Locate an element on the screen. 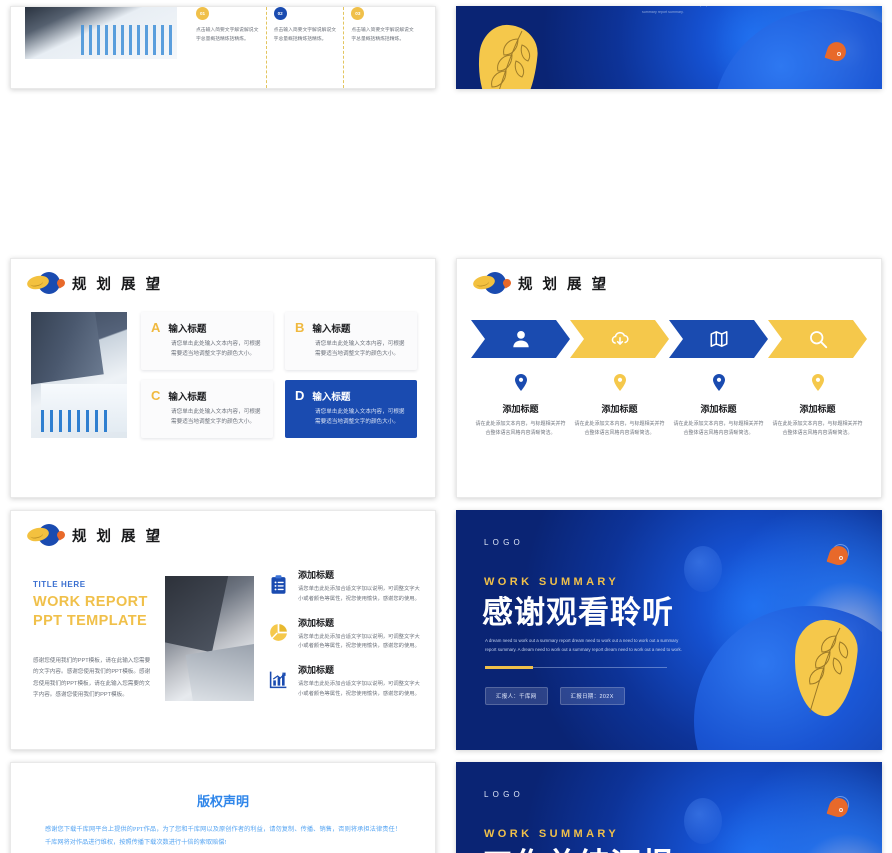 The height and width of the screenshot is (853, 892). meeting-photo is located at coordinates (101, 33).